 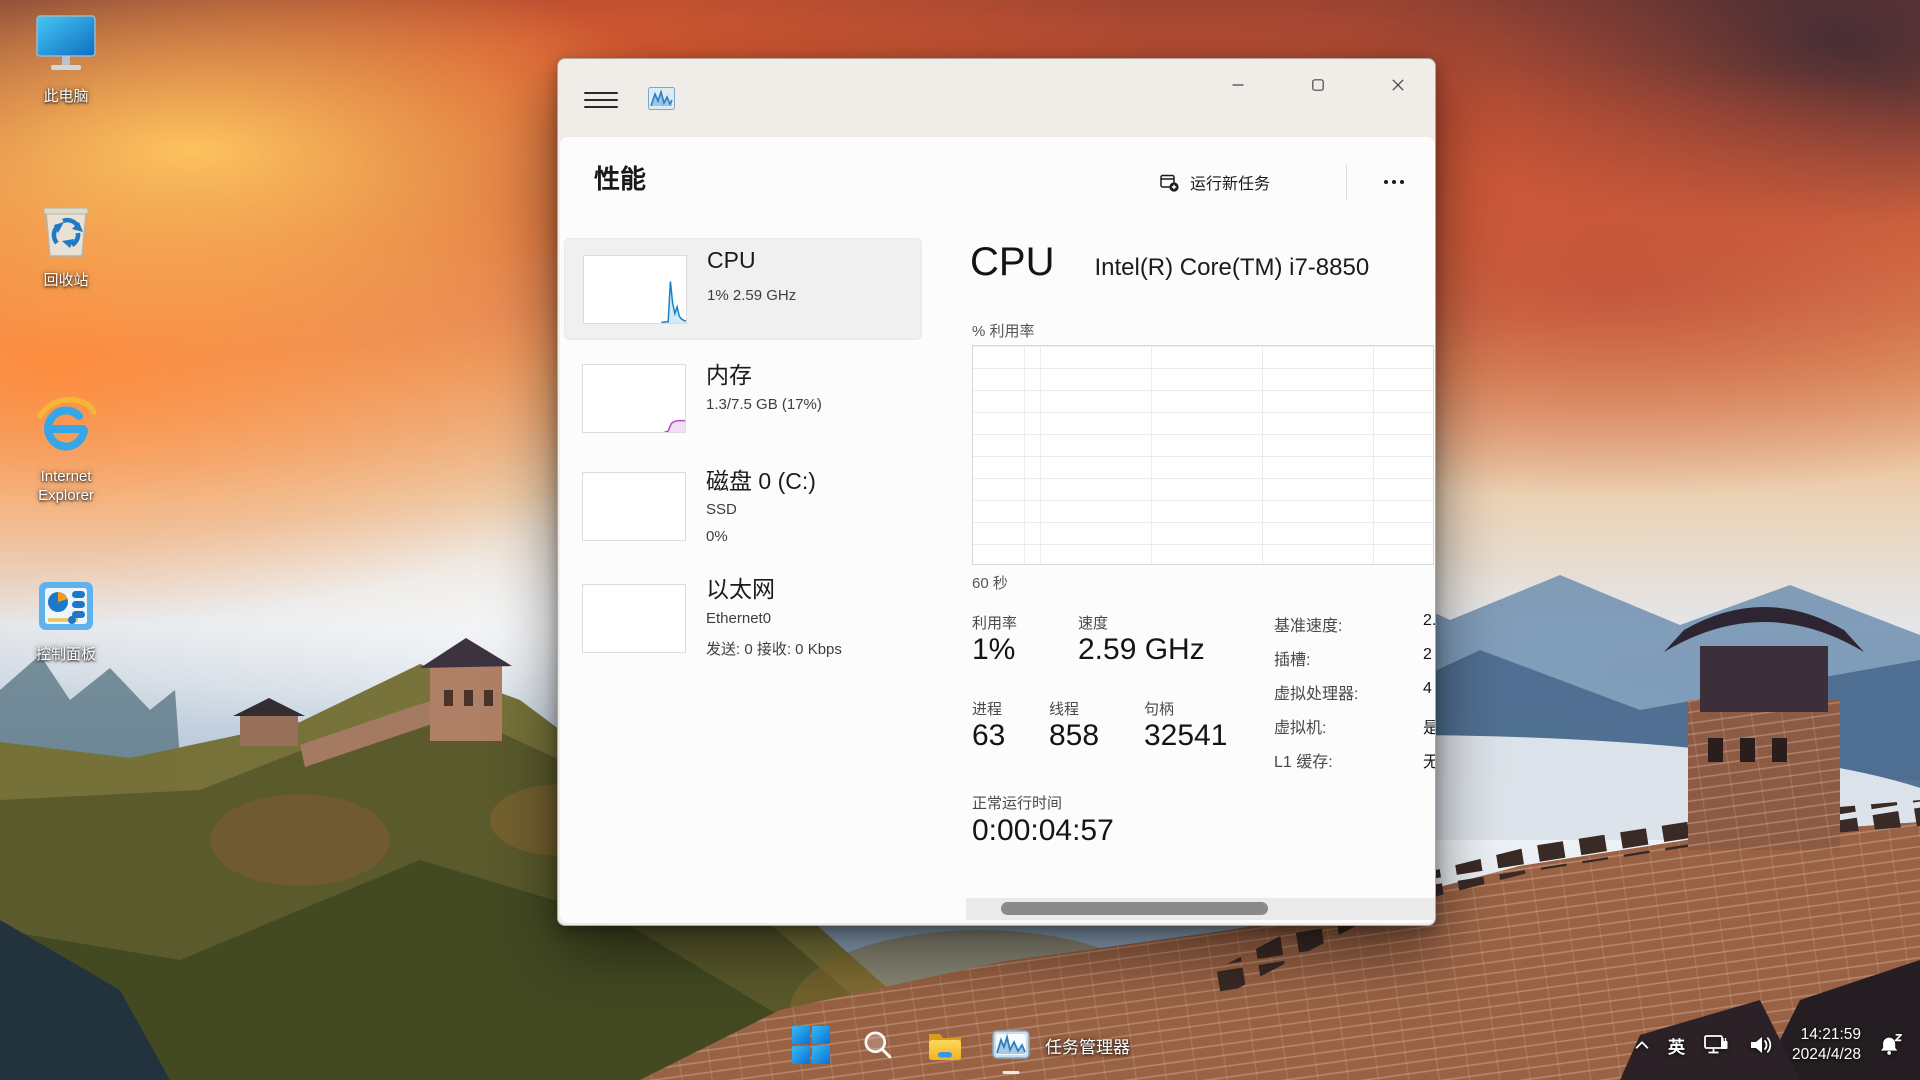 I want to click on sidebar-item-subtitle: SSD, so click(x=721, y=509).